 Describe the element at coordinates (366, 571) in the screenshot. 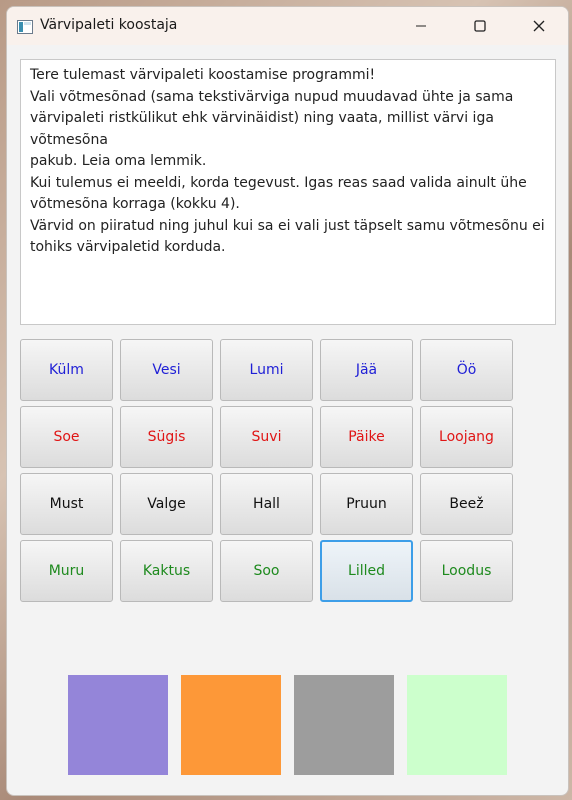

I see `keyword-button-lilled: Lilled` at that location.